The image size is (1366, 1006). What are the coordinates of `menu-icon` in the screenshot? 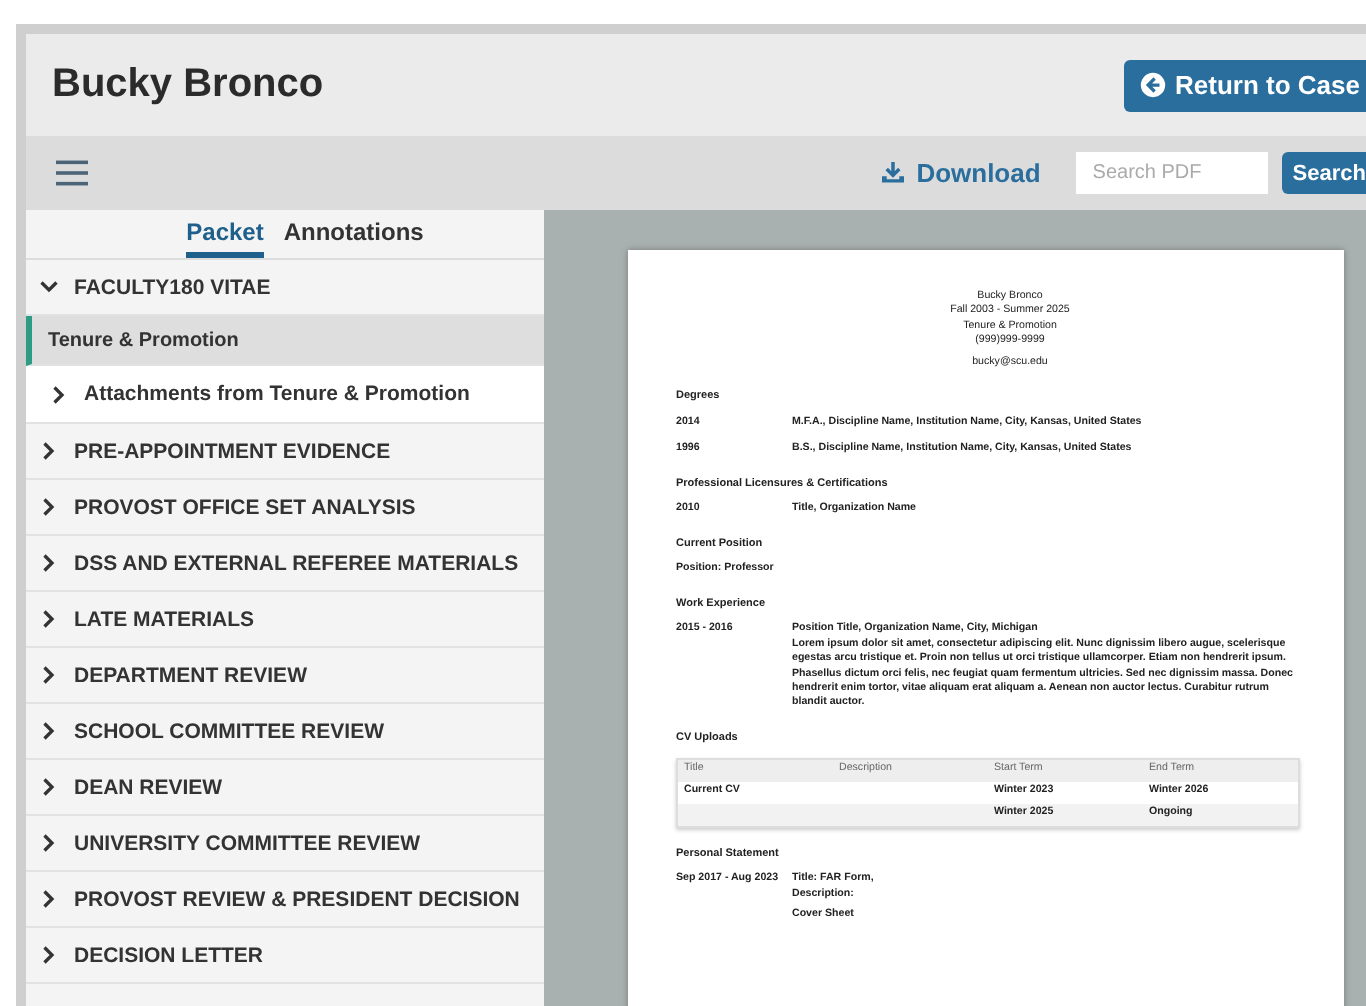 It's located at (72, 173).